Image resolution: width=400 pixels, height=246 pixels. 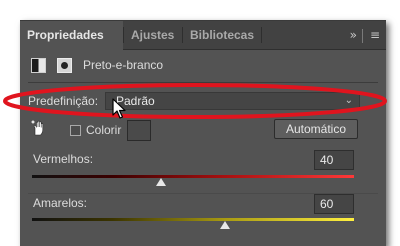 I want to click on tab-adjustments: Ajustes, so click(x=152, y=35).